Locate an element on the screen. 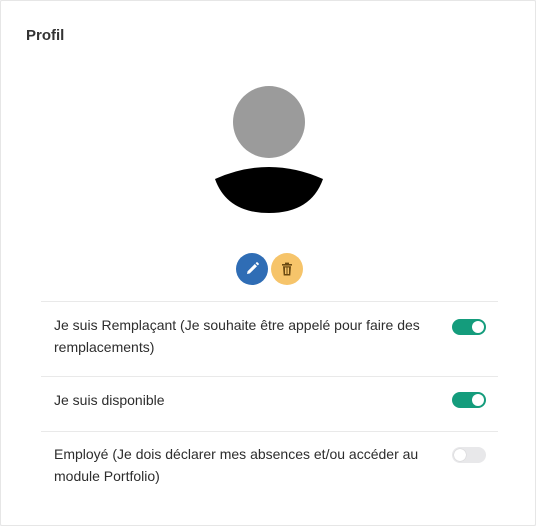 Image resolution: width=536 pixels, height=526 pixels. user-silhouette-icon is located at coordinates (269, 149).